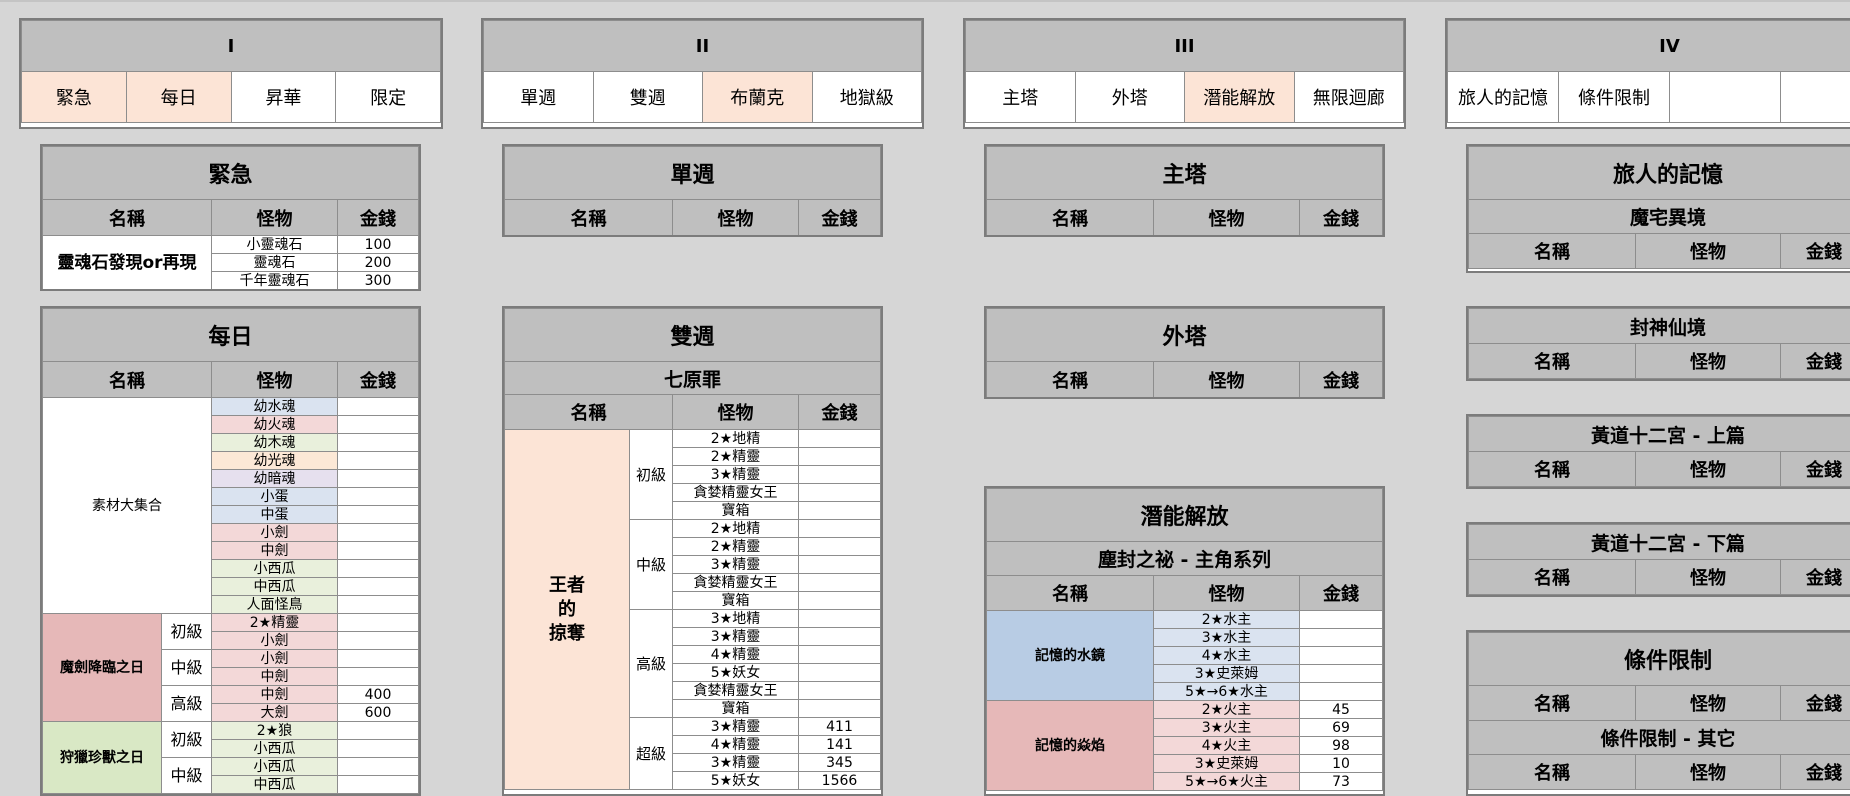 The image size is (1850, 796). I want to click on level-label: 超級, so click(651, 754).